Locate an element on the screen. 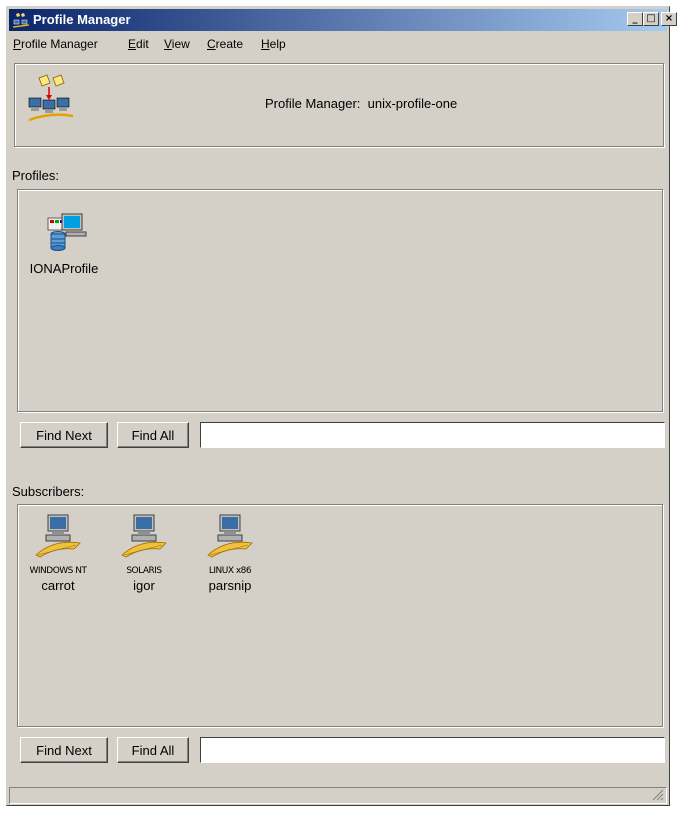 The width and height of the screenshot is (677, 818). subscriber-item-parsnip: LINUX x86 parsnip is located at coordinates (230, 552).